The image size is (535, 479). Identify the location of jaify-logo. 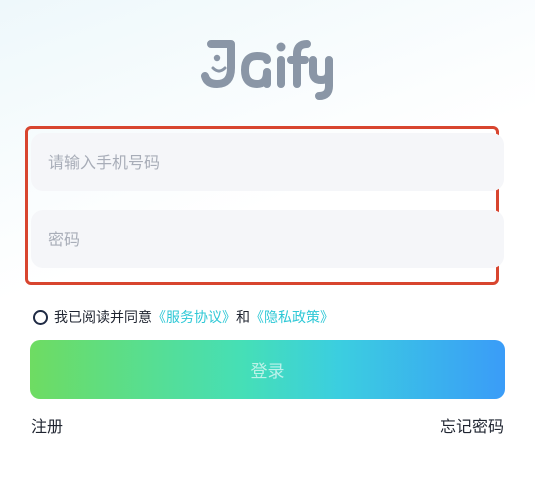
(269, 69).